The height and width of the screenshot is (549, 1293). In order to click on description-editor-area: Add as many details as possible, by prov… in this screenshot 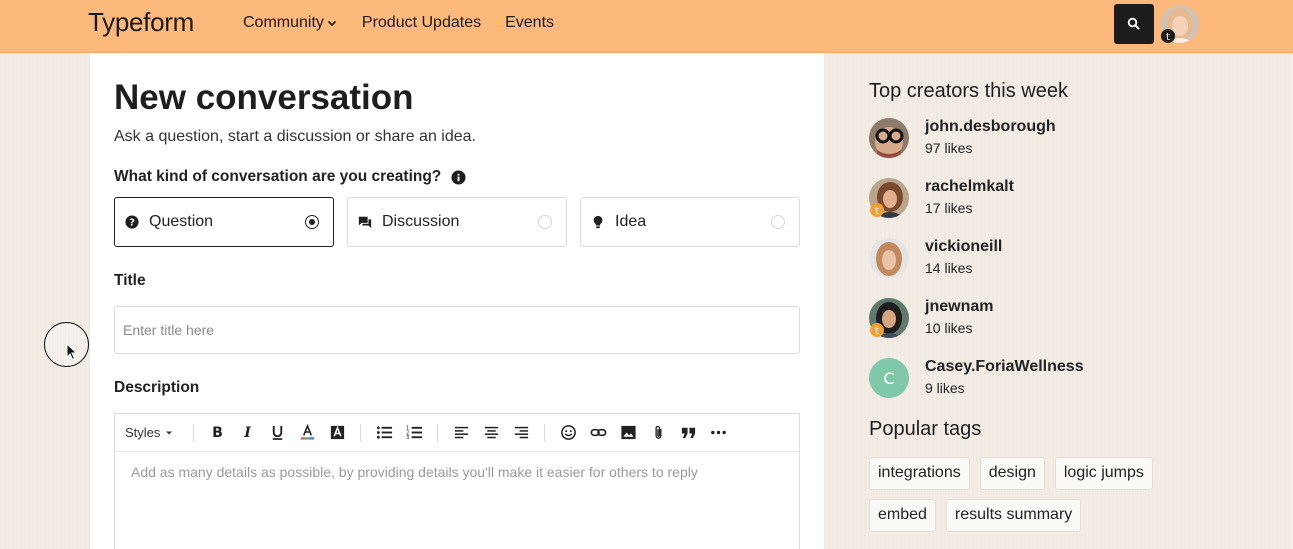, I will do `click(457, 472)`.